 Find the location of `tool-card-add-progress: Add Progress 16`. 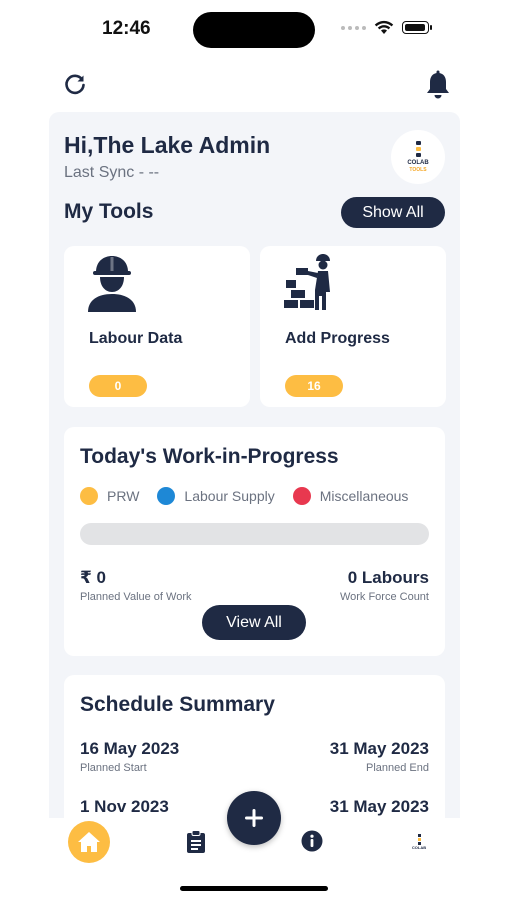

tool-card-add-progress: Add Progress 16 is located at coordinates (353, 326).